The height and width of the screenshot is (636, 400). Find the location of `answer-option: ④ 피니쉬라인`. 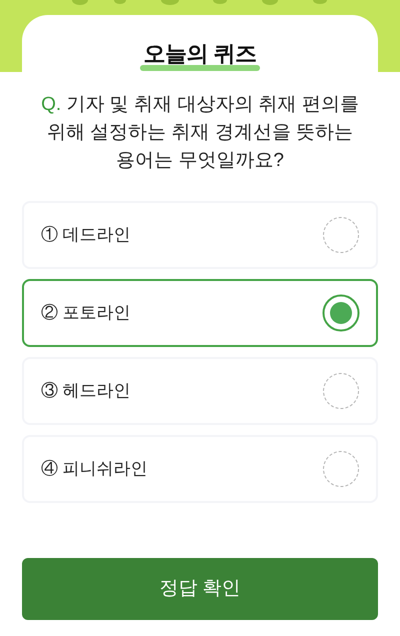

answer-option: ④ 피니쉬라인 is located at coordinates (200, 469).